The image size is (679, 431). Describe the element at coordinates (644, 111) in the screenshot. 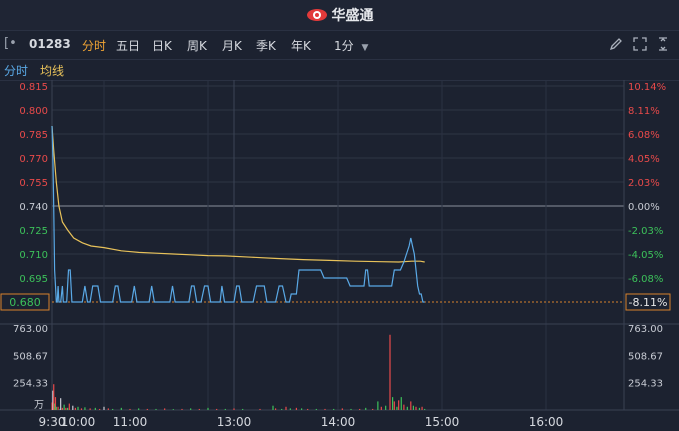

I see `y-right-tick-label: 8.11%` at that location.